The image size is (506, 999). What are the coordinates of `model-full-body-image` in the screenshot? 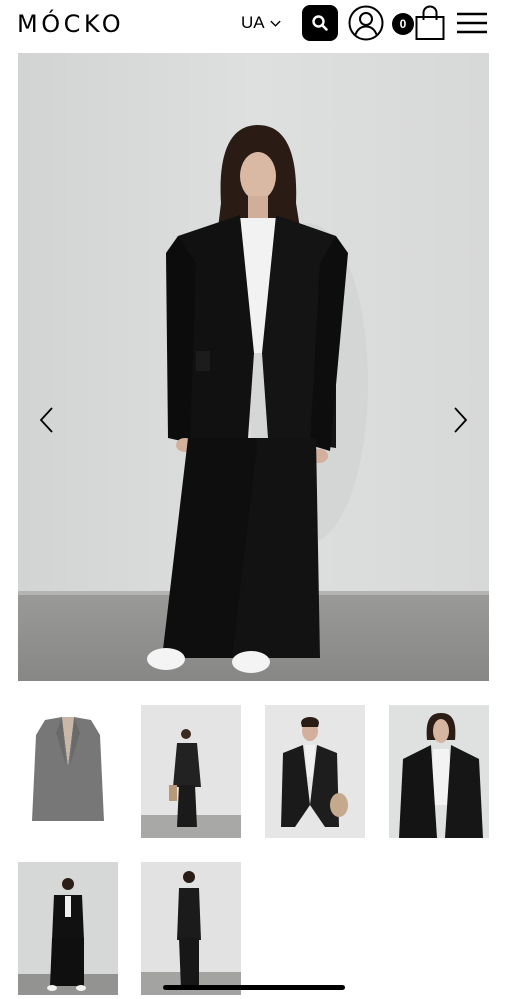 It's located at (191, 771).